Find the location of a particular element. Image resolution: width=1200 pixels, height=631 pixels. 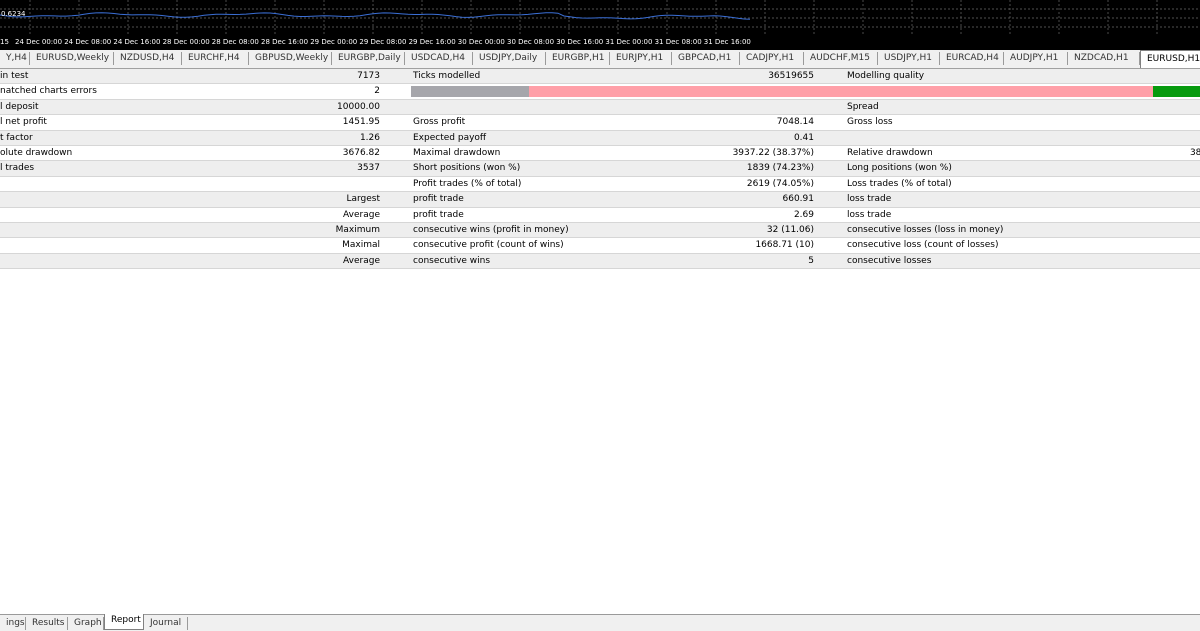

report-row: l deposit 10000.00 Spread is located at coordinates (600, 107).